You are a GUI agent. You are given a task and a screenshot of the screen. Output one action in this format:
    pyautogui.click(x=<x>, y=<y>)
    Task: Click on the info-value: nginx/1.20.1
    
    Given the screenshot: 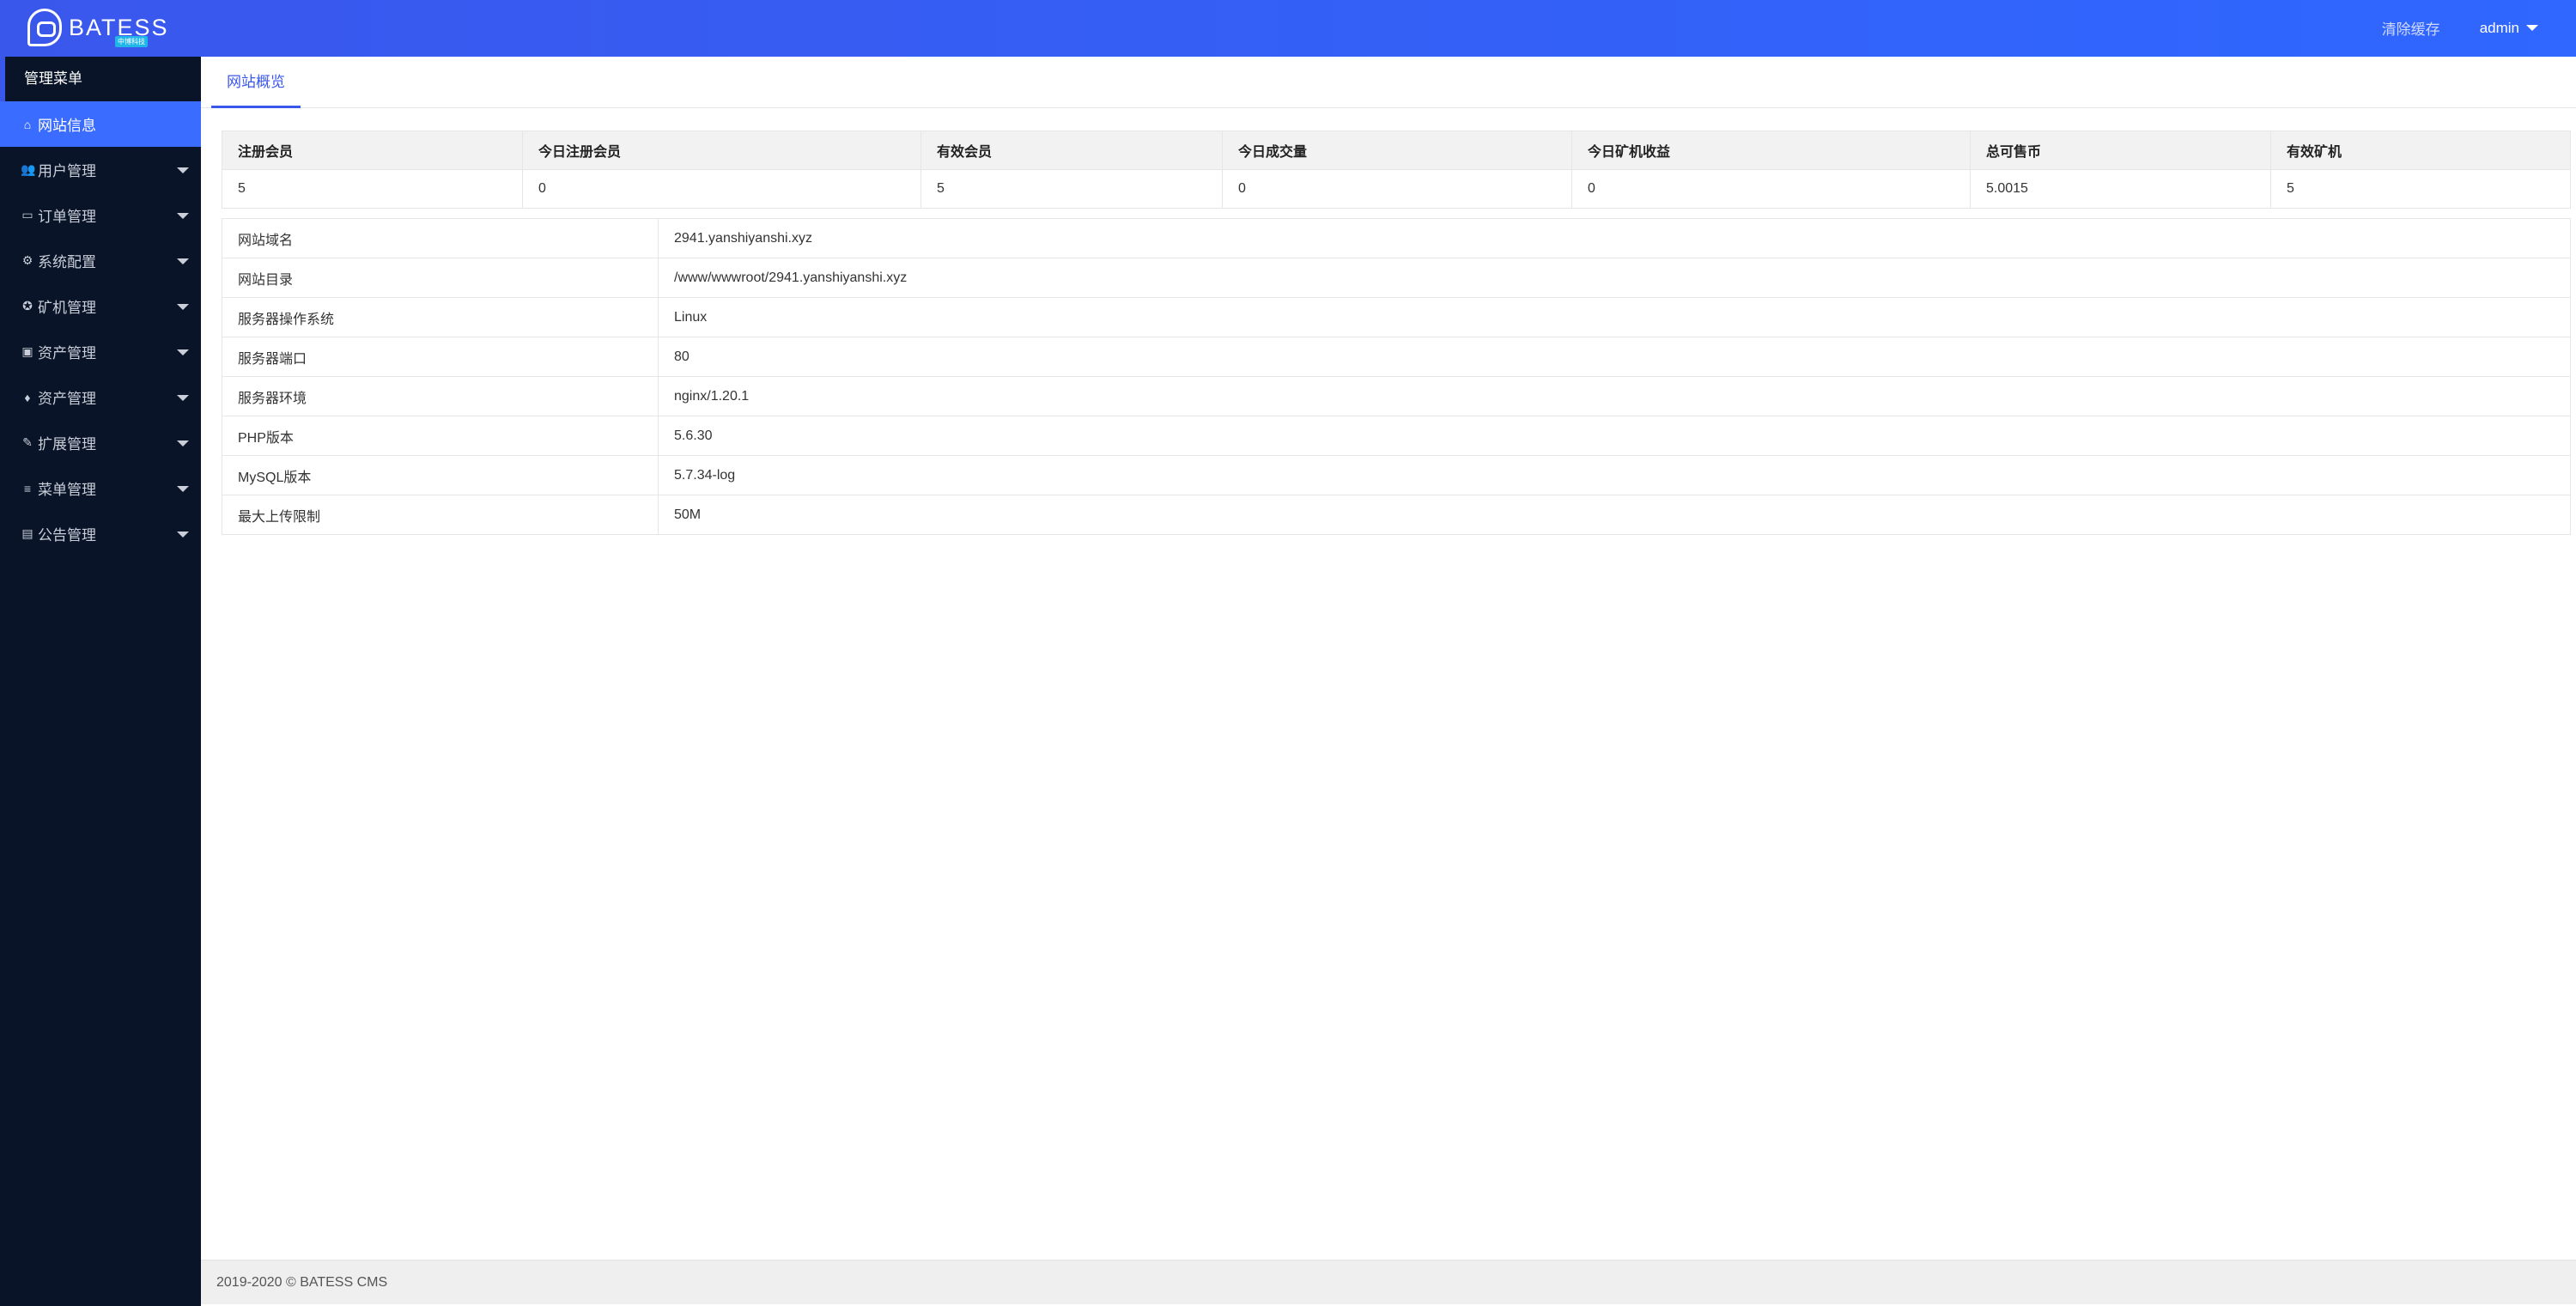 What is the action you would take?
    pyautogui.click(x=1614, y=396)
    